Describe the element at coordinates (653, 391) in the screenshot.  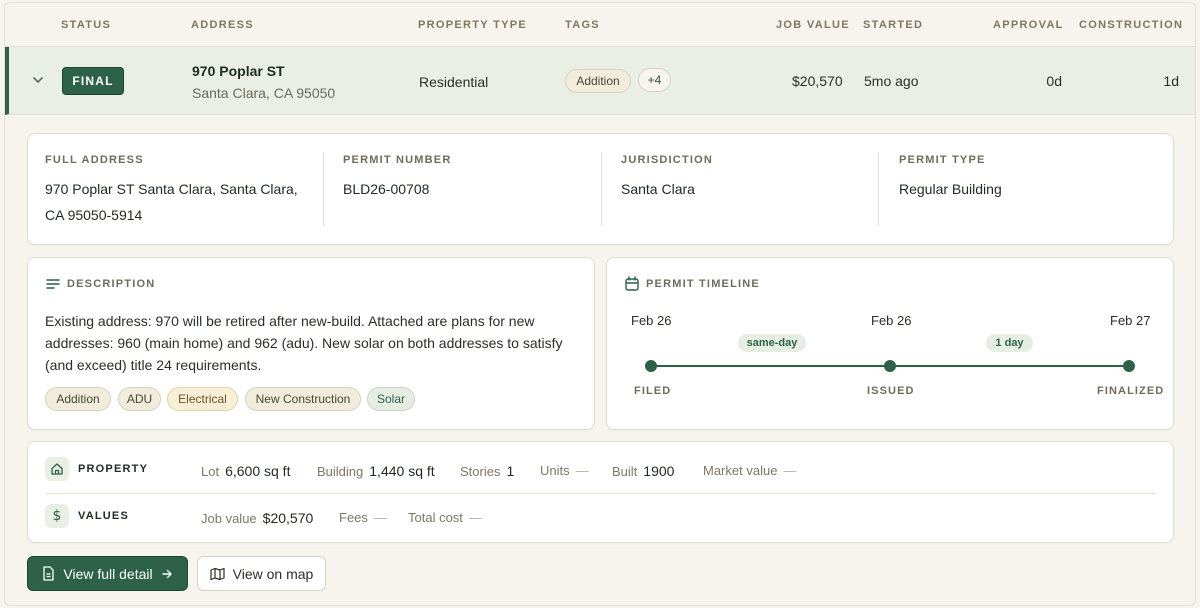
I see `stage-filed: FILED` at that location.